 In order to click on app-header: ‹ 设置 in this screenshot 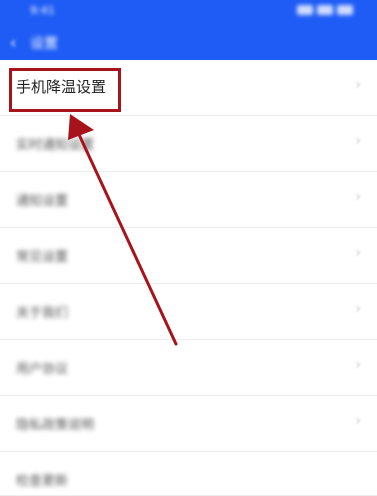, I will do `click(188, 42)`.